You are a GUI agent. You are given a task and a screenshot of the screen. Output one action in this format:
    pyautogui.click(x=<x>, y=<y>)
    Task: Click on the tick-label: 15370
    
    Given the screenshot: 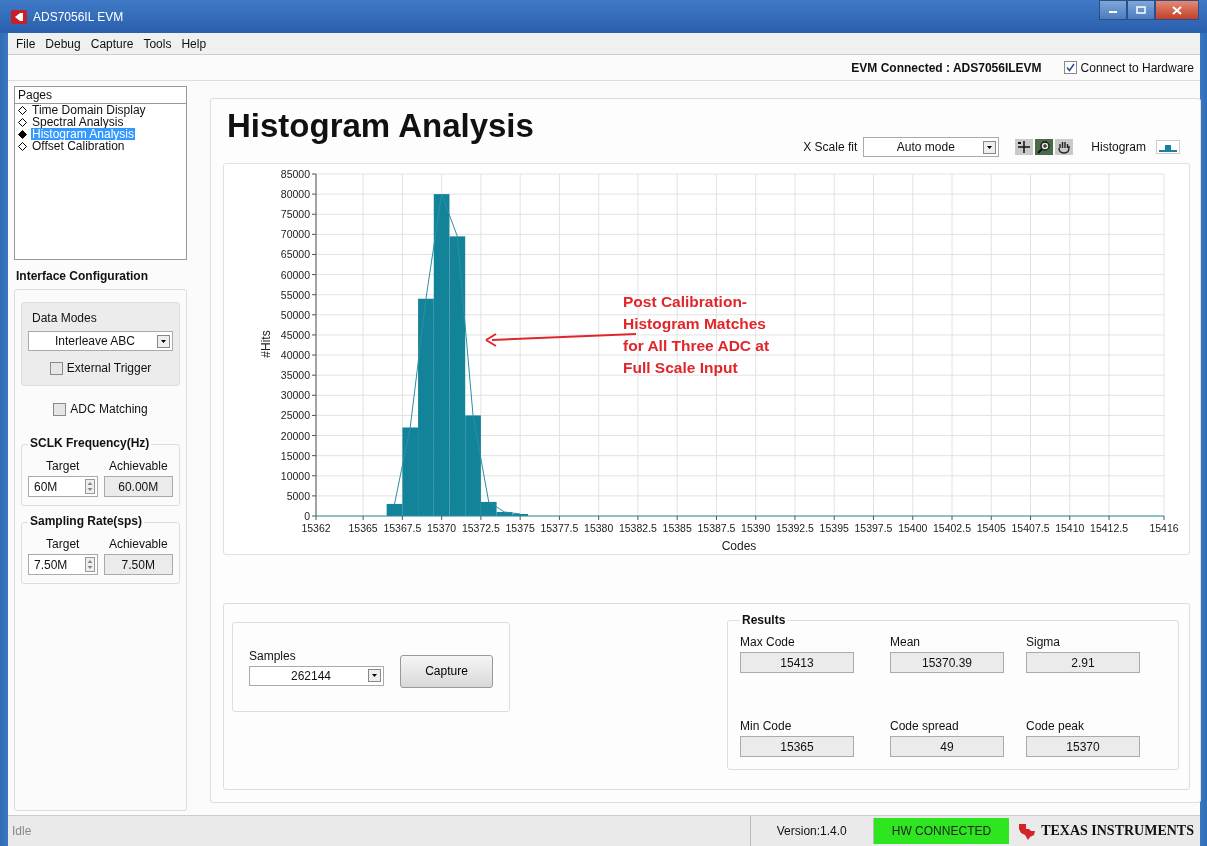 What is the action you would take?
    pyautogui.click(x=442, y=528)
    